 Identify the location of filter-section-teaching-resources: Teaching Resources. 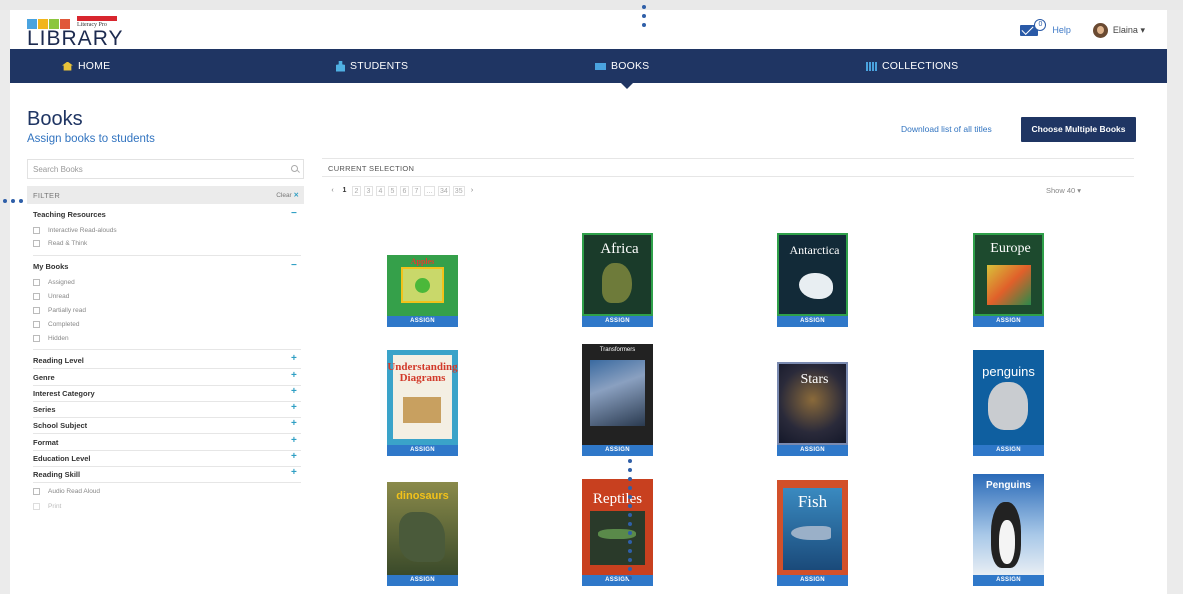
(69, 214).